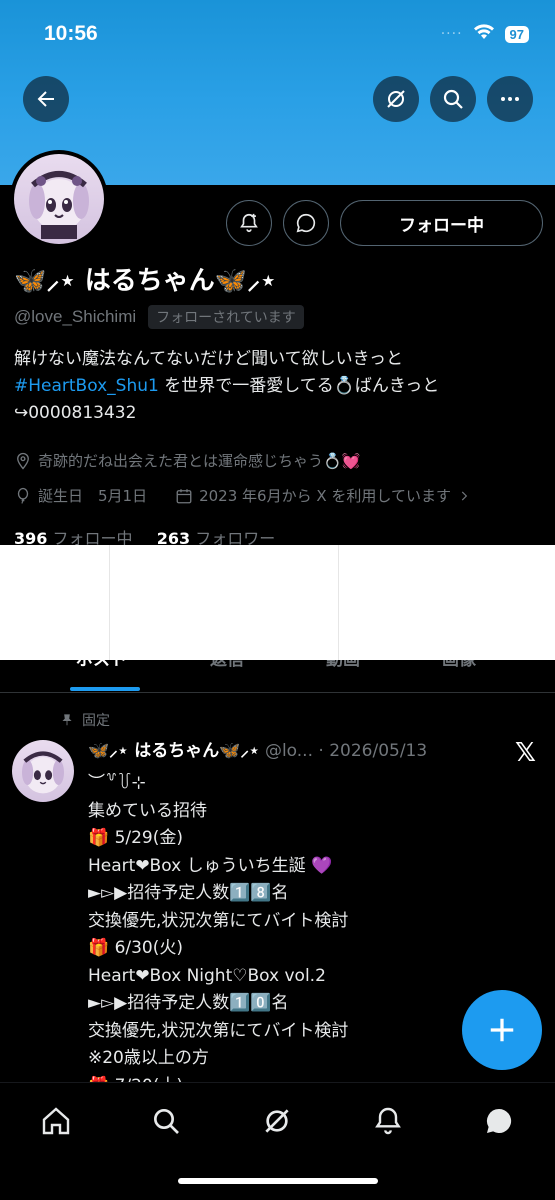 Image resolution: width=555 pixels, height=1200 pixels. What do you see at coordinates (93, 496) in the screenshot?
I see `birthday-text: 誕生日 5月1日` at bounding box center [93, 496].